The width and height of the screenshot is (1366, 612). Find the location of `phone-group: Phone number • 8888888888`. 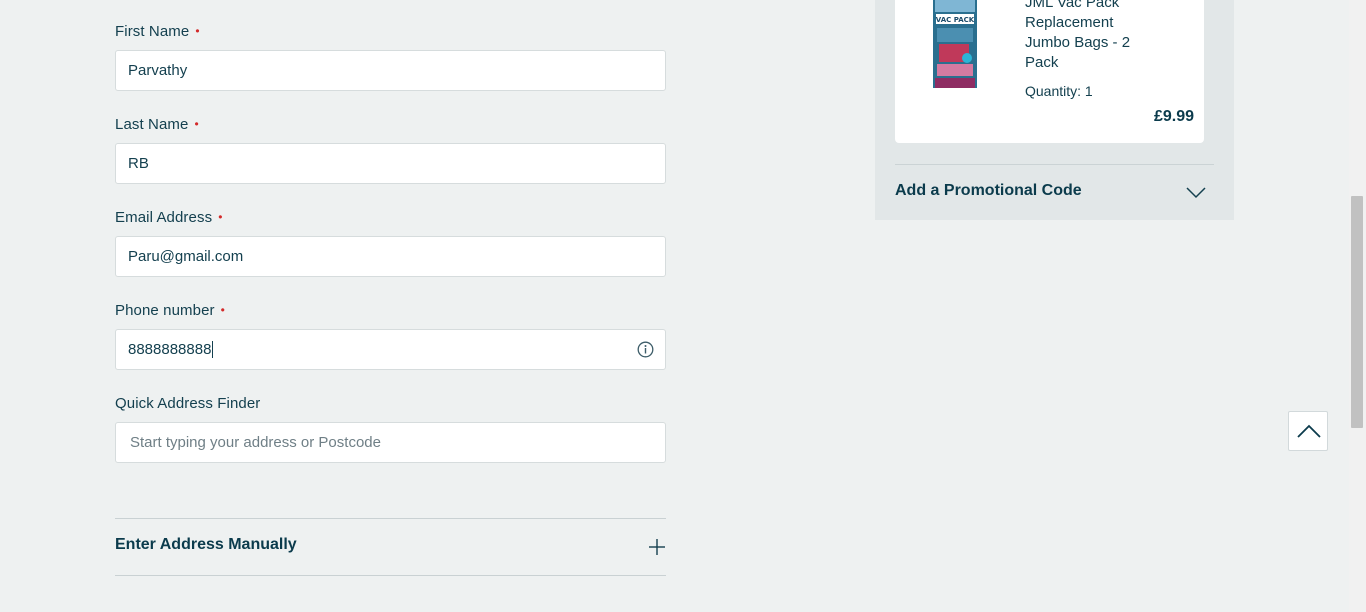

phone-group: Phone number • 8888888888 is located at coordinates (390, 335).